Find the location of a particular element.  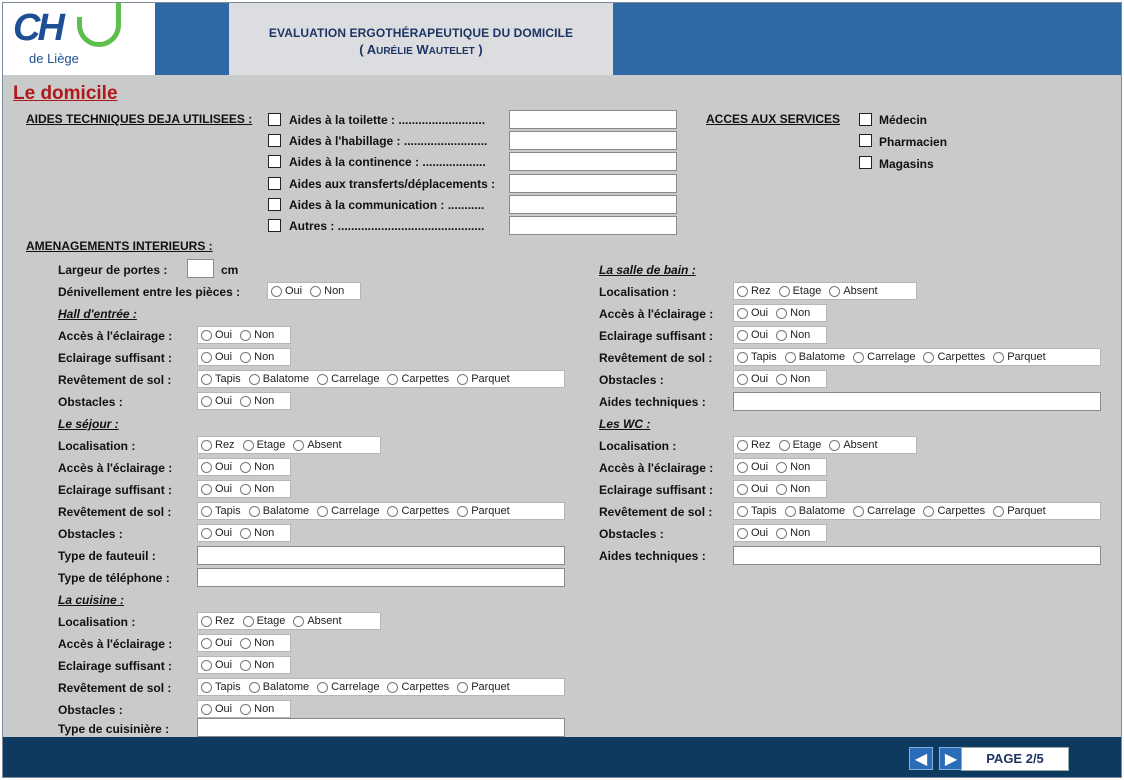

input-largeur-portes is located at coordinates (200, 268).